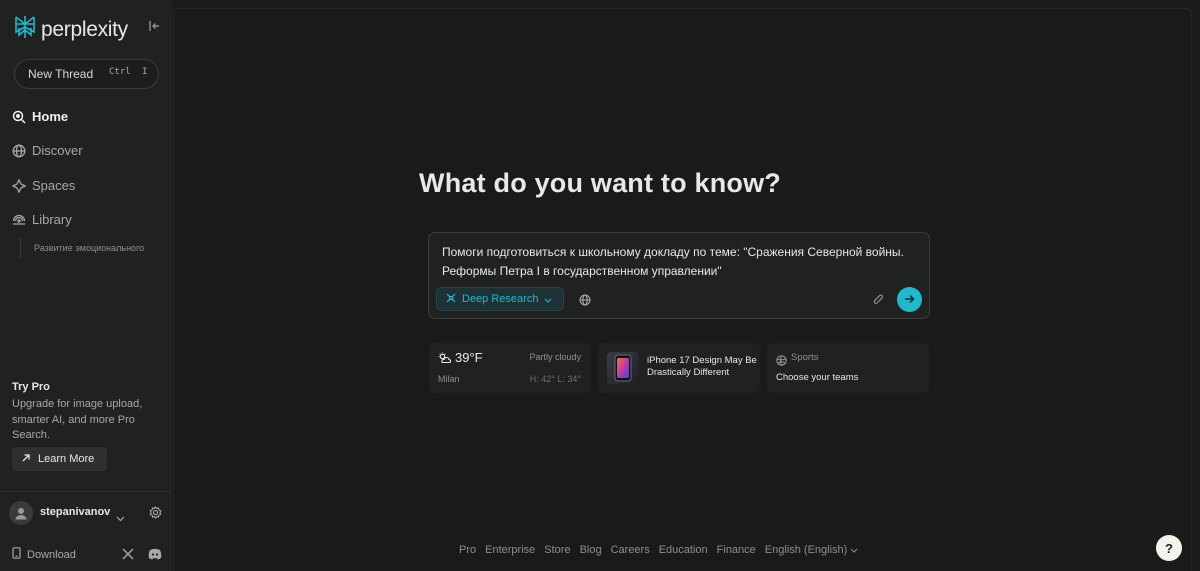 The width and height of the screenshot is (1200, 571). I want to click on library-icon, so click(19, 220).